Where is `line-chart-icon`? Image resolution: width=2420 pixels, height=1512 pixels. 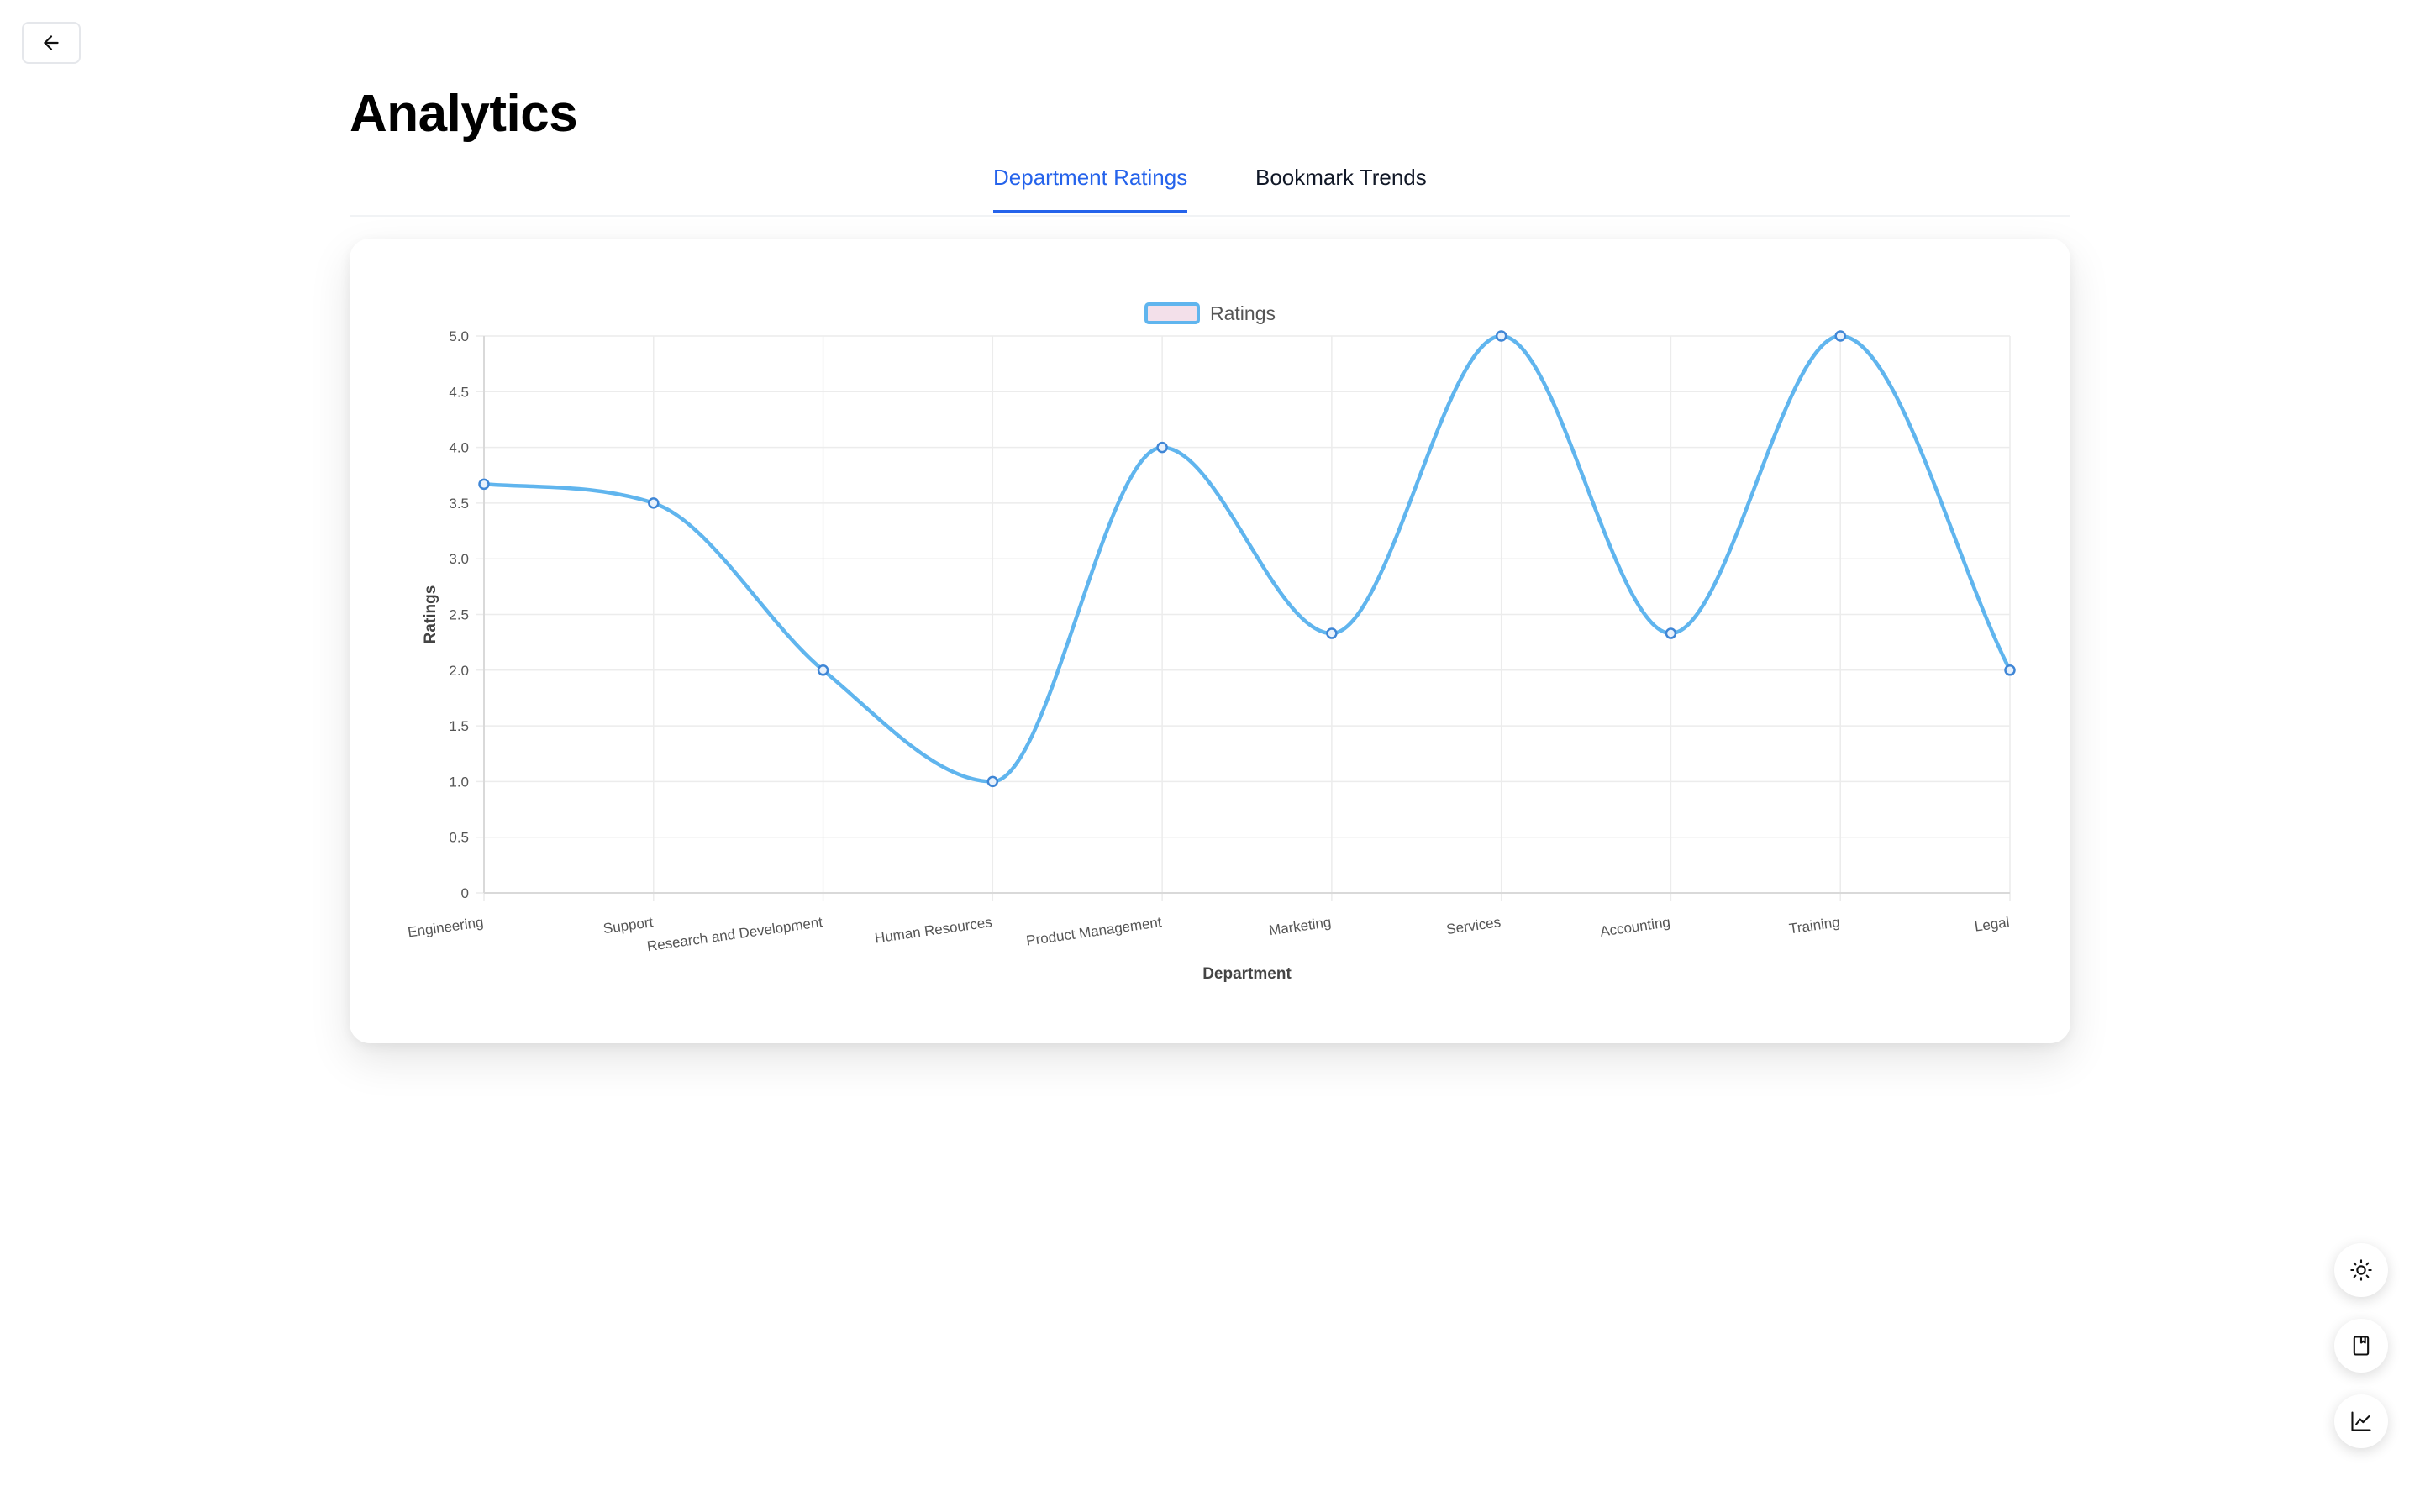
line-chart-icon is located at coordinates (2361, 1421).